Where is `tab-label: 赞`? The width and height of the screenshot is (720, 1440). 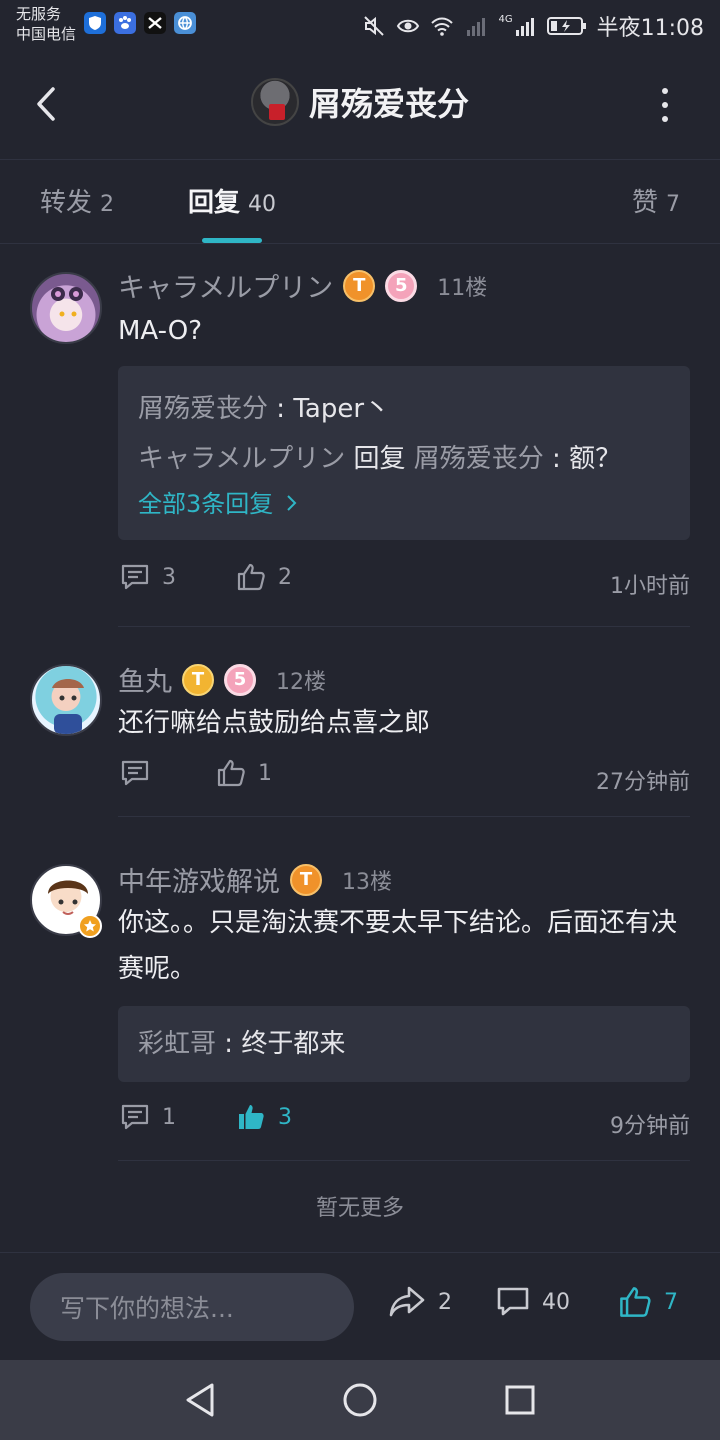 tab-label: 赞 is located at coordinates (644, 203).